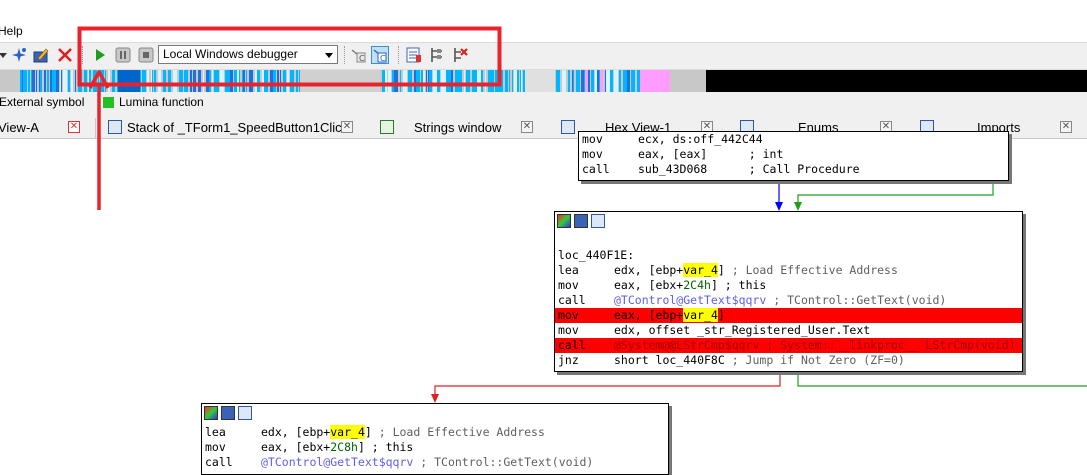 Image resolution: width=1087 pixels, height=475 pixels. I want to click on highlight-box, so click(289, 56).